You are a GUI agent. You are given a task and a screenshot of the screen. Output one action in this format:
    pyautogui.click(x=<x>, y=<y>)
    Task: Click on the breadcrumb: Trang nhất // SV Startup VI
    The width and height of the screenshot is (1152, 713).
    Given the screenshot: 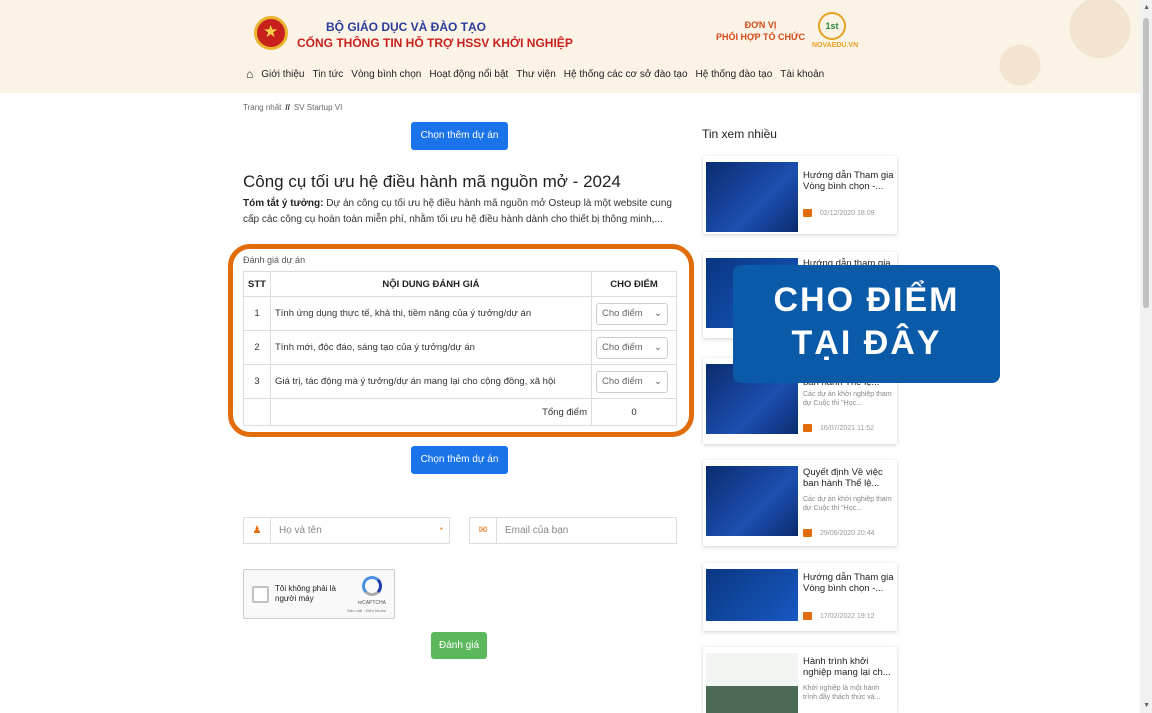 What is the action you would take?
    pyautogui.click(x=292, y=107)
    